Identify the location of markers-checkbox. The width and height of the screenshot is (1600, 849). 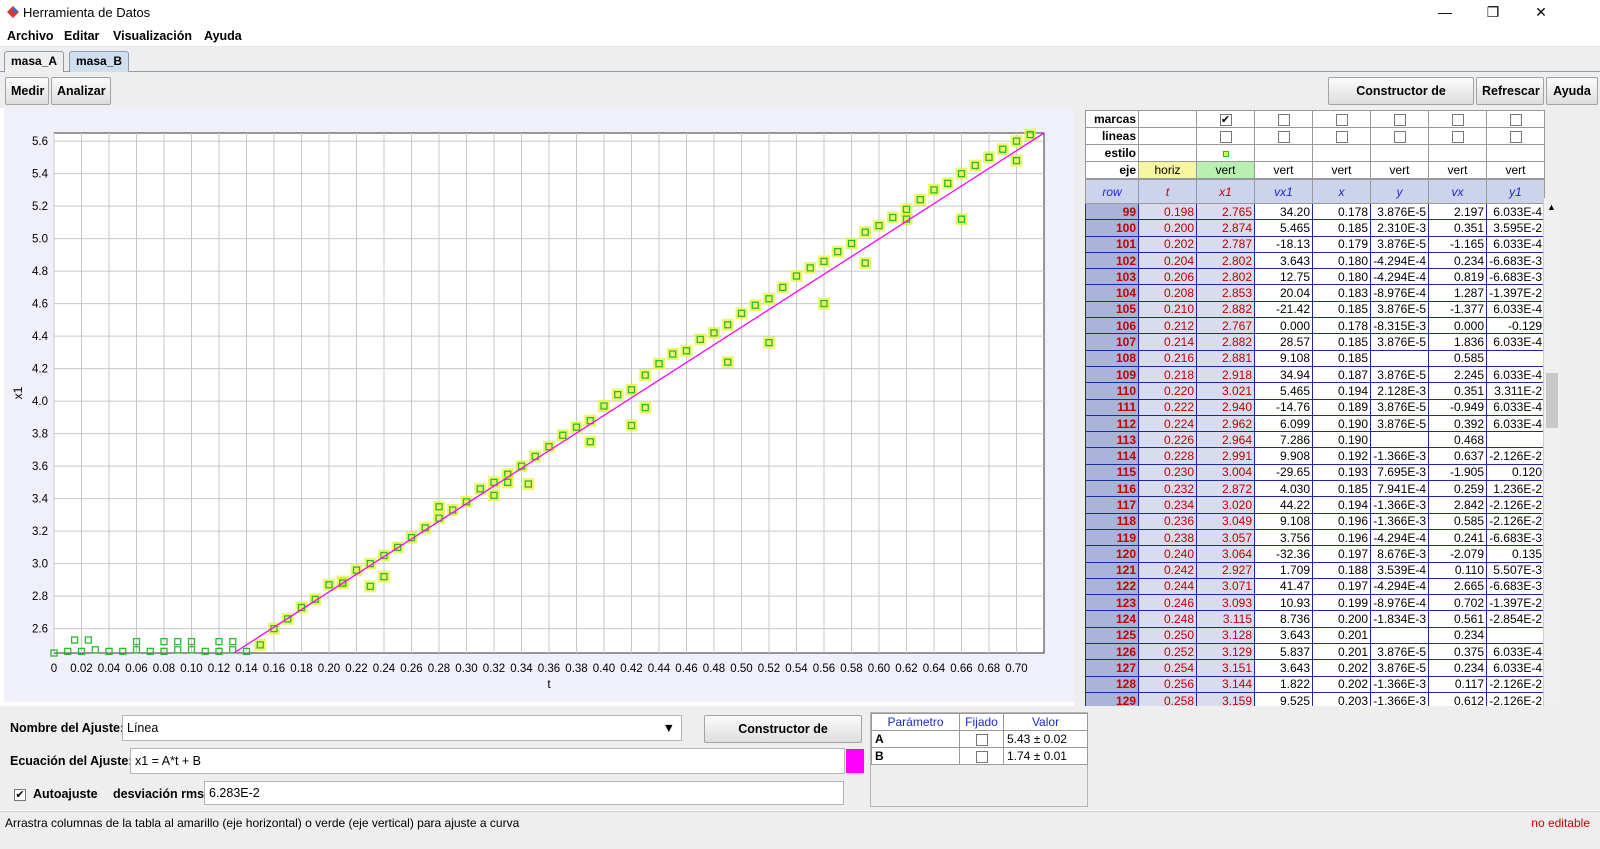
(1341, 119).